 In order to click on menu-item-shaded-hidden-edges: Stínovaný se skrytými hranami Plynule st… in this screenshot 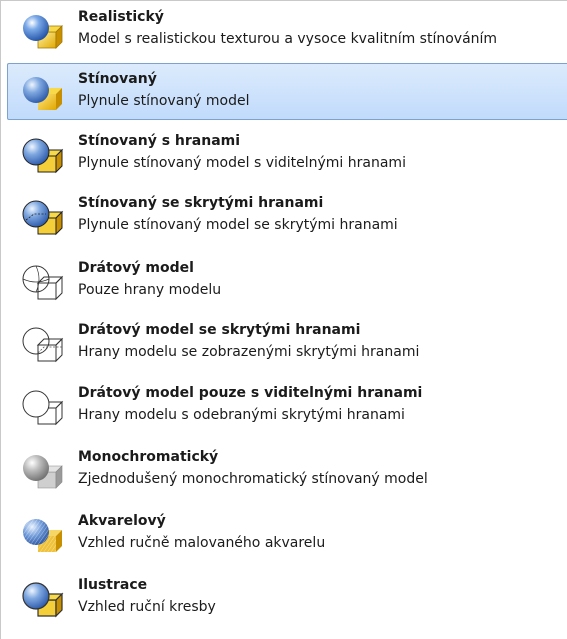, I will do `click(287, 215)`.